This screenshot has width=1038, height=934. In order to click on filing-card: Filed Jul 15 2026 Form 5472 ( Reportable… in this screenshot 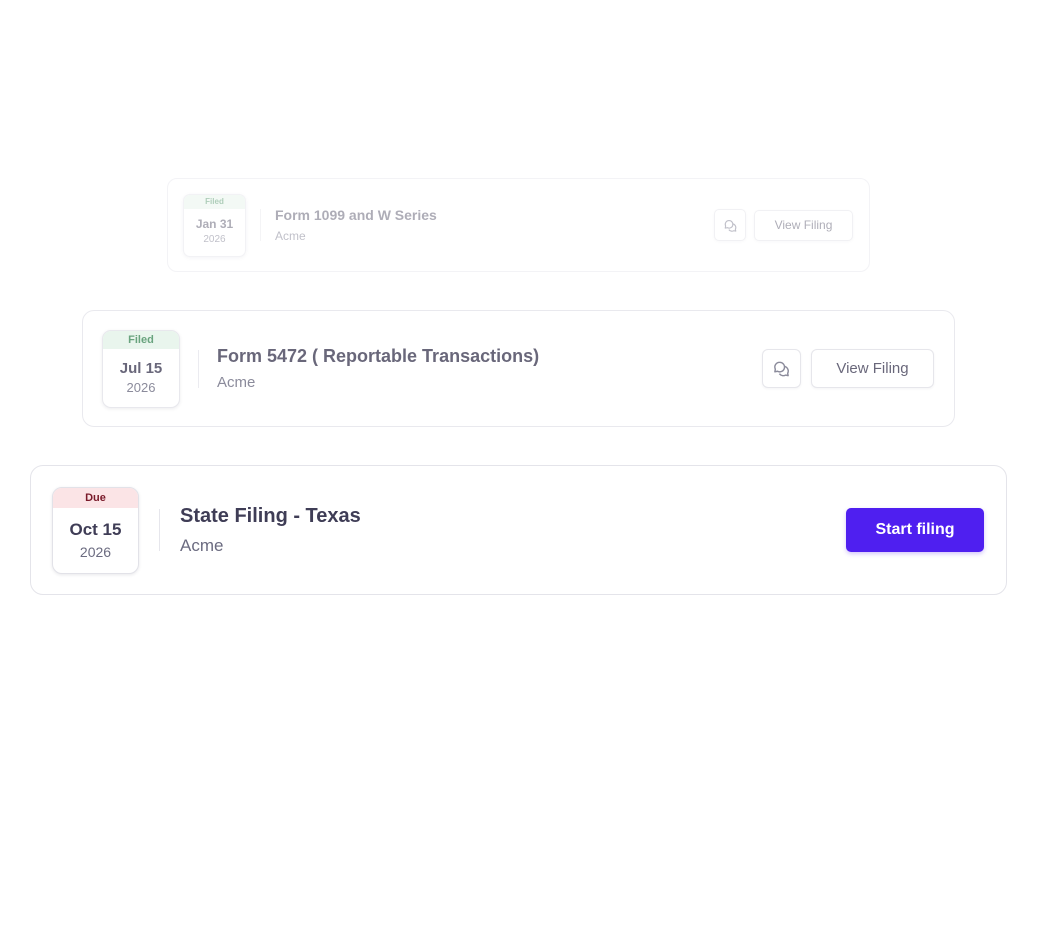, I will do `click(518, 368)`.